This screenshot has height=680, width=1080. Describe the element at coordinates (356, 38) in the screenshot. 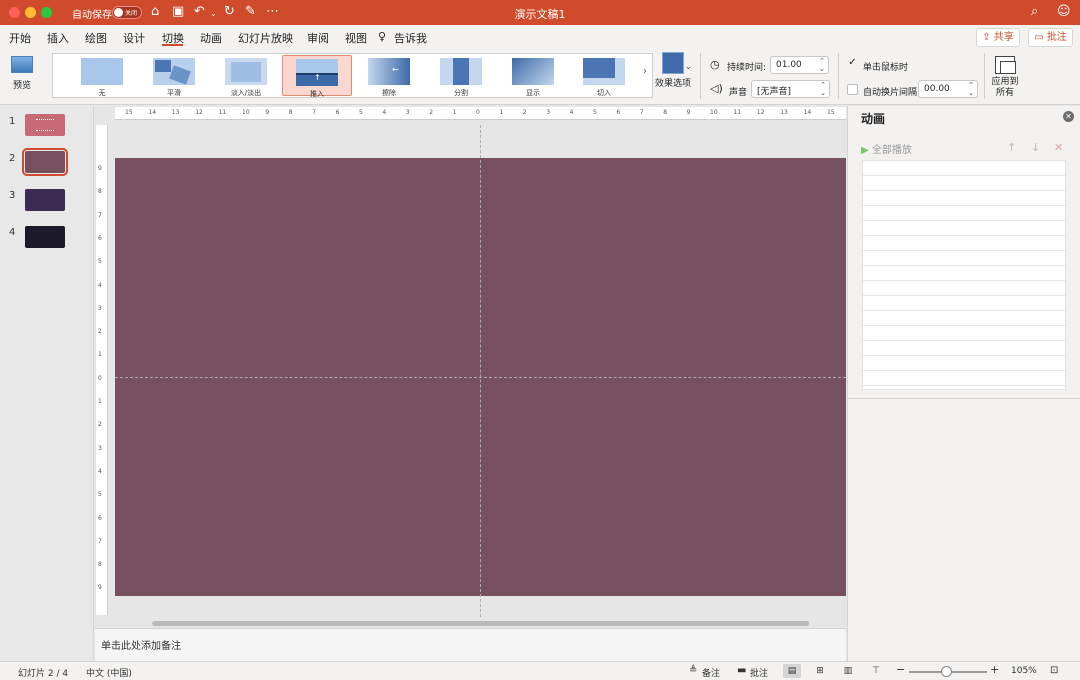

I see `tab-view: 视图` at that location.